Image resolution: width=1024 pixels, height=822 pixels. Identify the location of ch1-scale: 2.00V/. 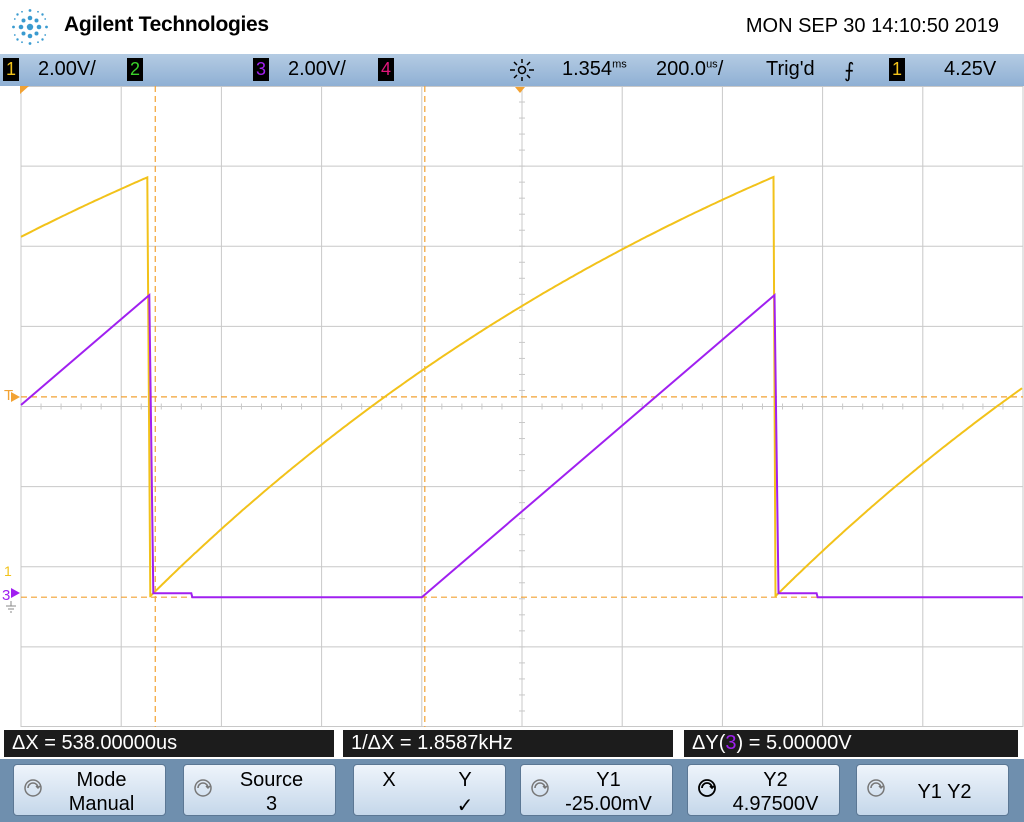
(67, 69).